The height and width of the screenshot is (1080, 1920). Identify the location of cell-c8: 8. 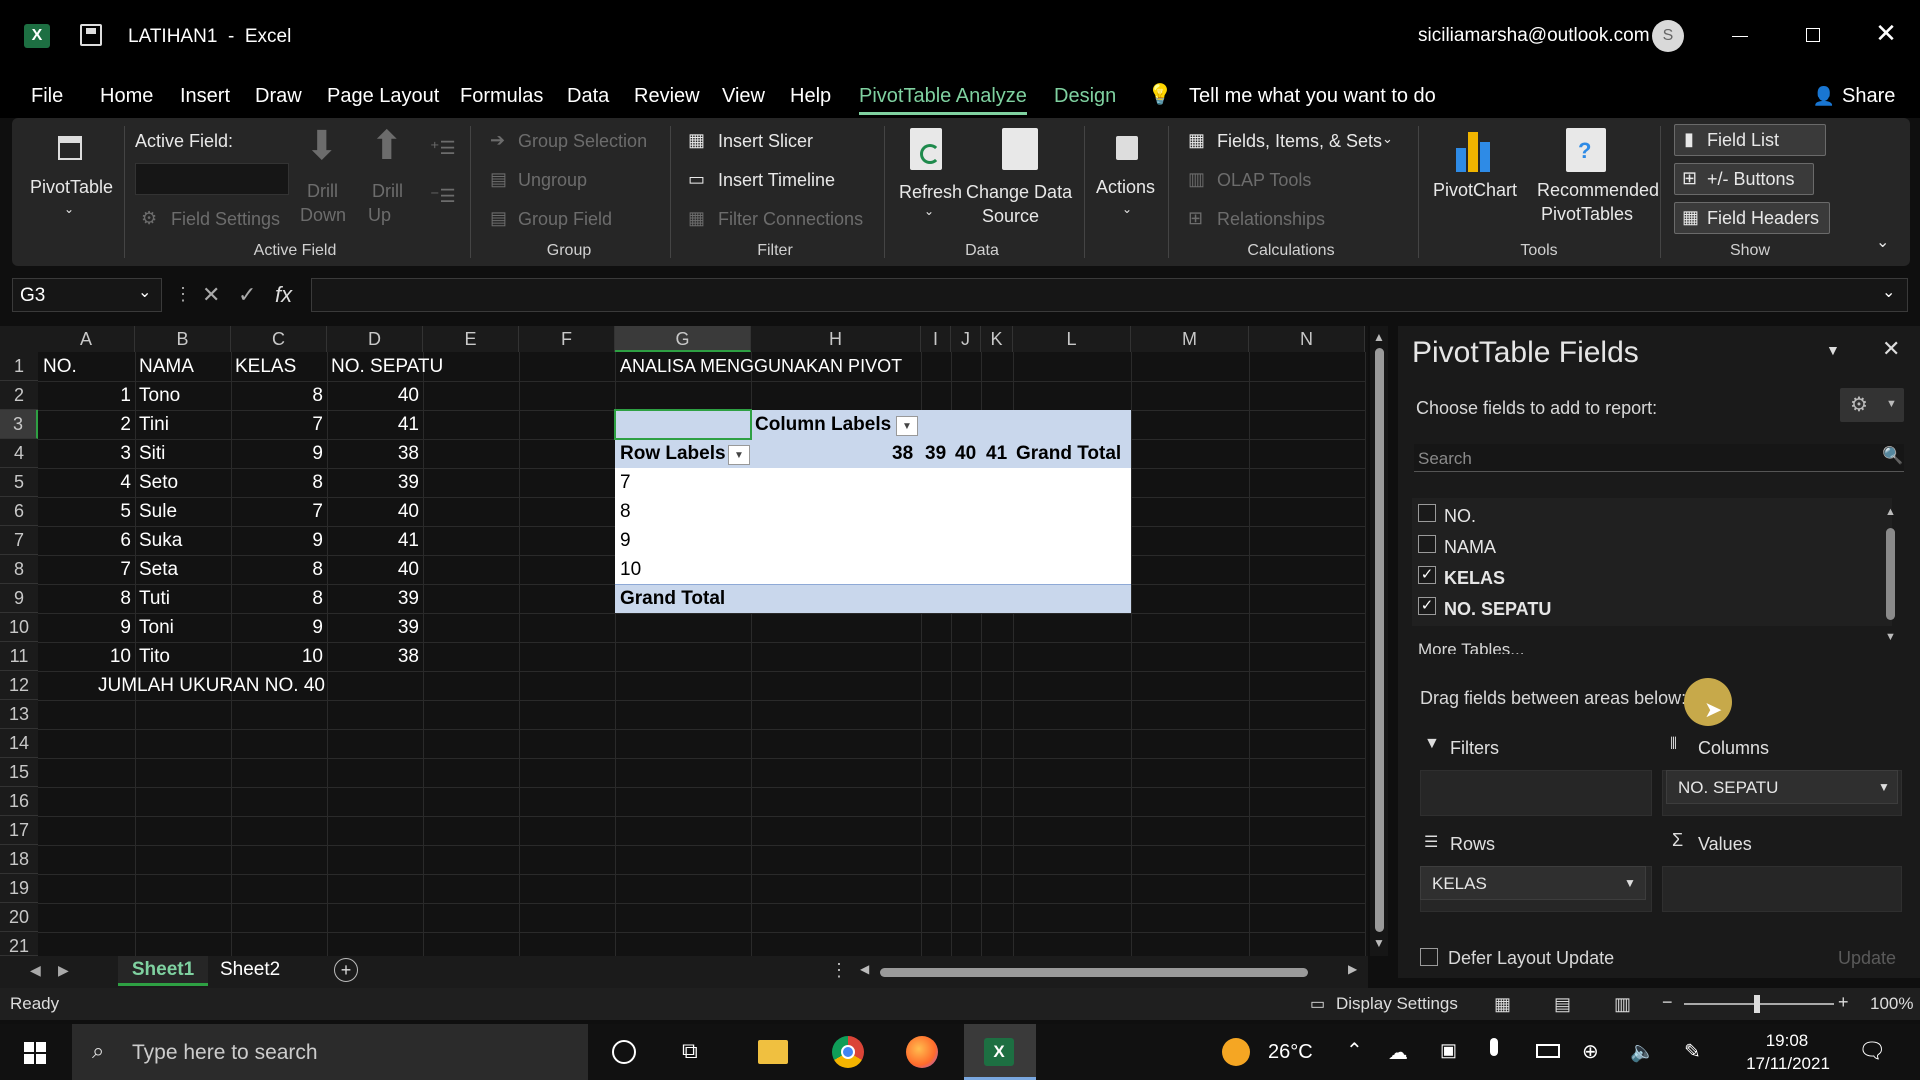
(317, 569).